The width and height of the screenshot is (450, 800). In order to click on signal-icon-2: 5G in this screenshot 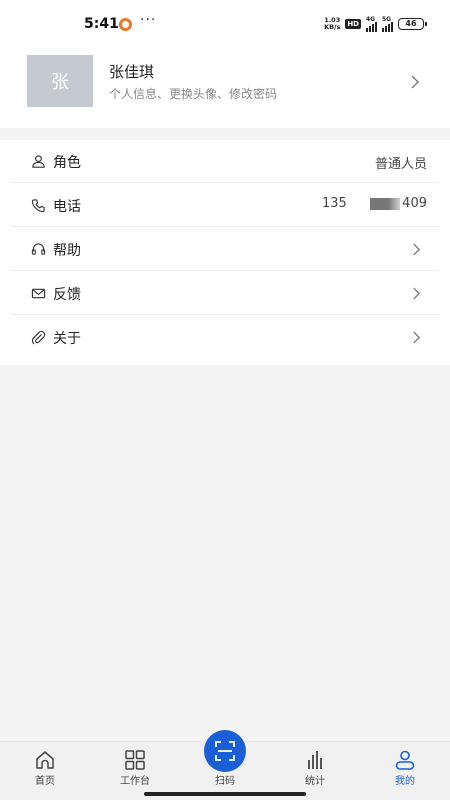, I will do `click(387, 24)`.